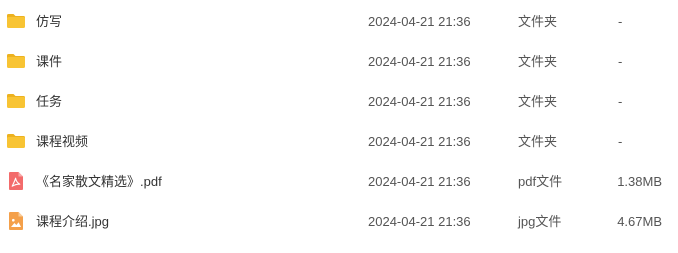  What do you see at coordinates (49, 21) in the screenshot?
I see `file-name: 仿写` at bounding box center [49, 21].